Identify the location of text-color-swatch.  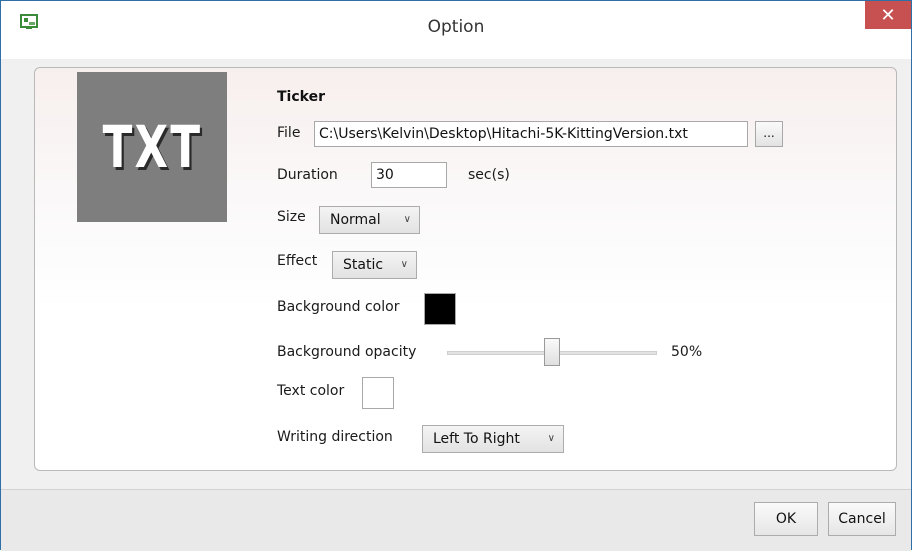
(378, 393).